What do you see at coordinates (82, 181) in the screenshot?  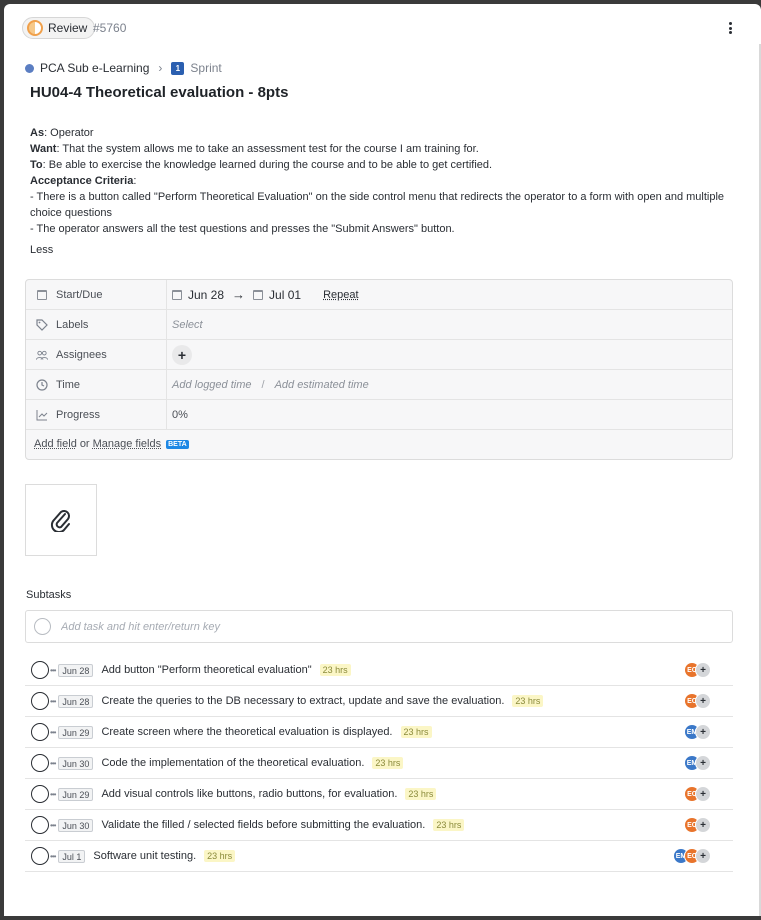 I see `criteria-label: Acceptance Criteria` at bounding box center [82, 181].